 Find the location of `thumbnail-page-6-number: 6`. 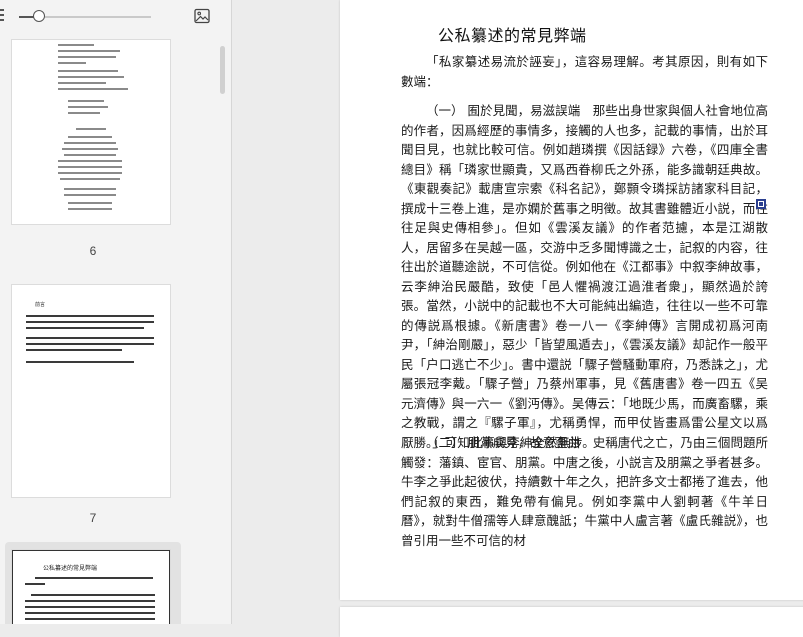

thumbnail-page-6-number: 6 is located at coordinates (93, 251).